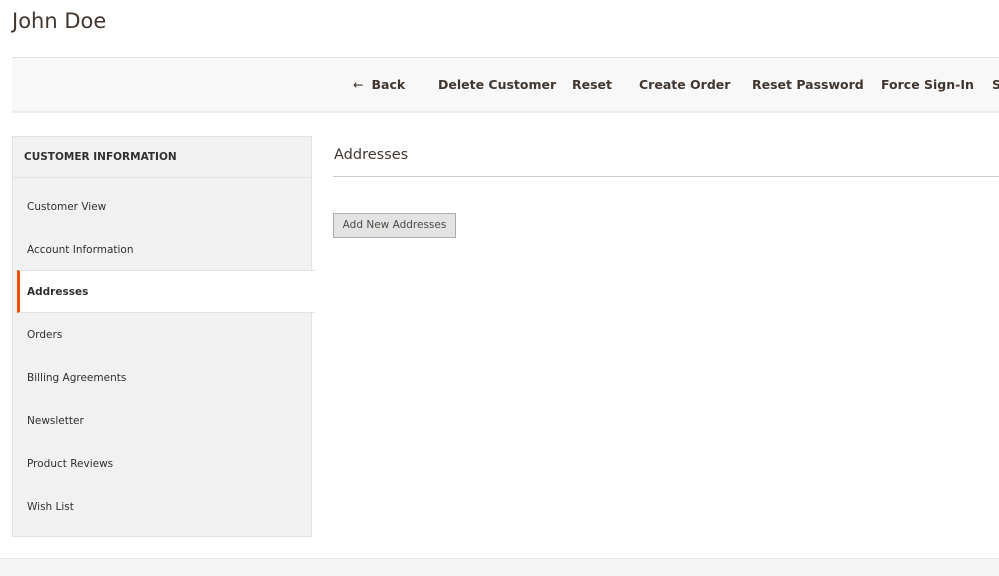 The height and width of the screenshot is (576, 999). I want to click on save-button: S, so click(995, 84).